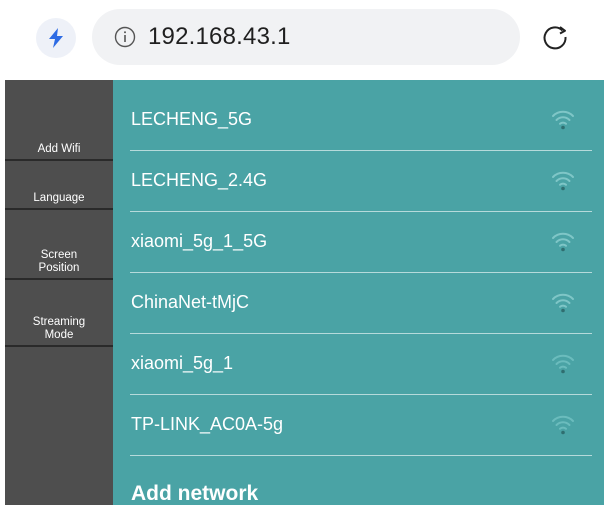 This screenshot has height=505, width=604. I want to click on address-bar: 192.168.43.1, so click(306, 37).